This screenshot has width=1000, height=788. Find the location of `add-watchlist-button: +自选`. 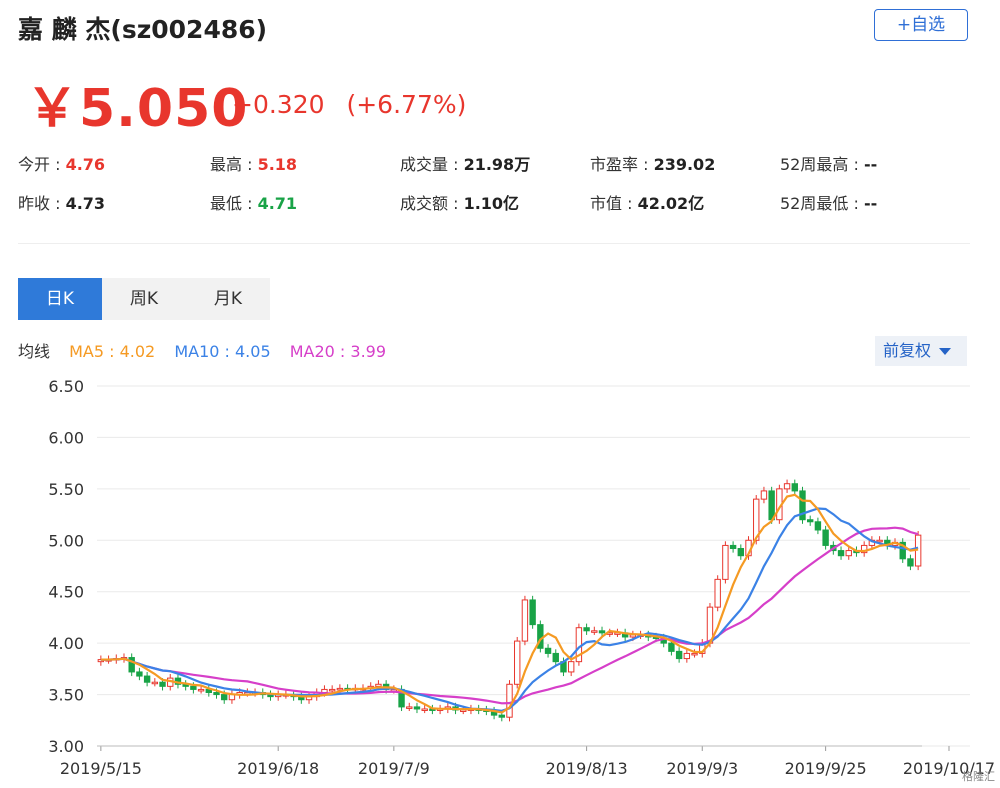

add-watchlist-button: +自选 is located at coordinates (921, 25).